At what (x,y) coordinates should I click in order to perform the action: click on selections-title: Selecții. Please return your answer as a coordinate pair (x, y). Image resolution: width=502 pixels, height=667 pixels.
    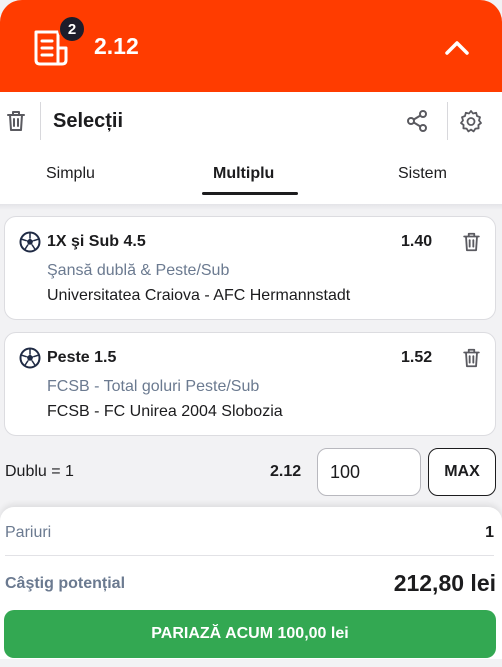
    Looking at the image, I should click on (88, 121).